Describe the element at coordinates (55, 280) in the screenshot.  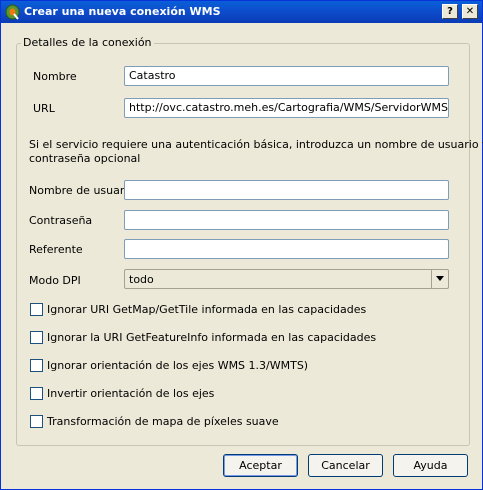
I see `dpi-mode-label: Modo DPI` at that location.